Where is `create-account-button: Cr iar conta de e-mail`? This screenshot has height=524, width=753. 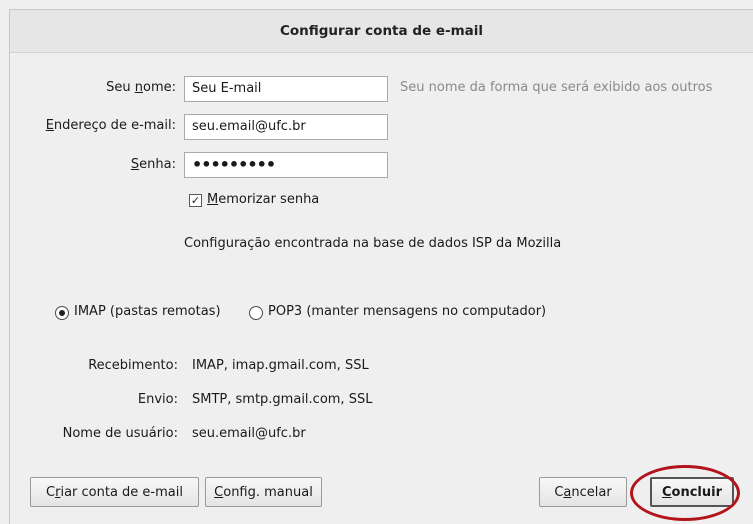 create-account-button: Cr iar conta de e-mail is located at coordinates (114, 492).